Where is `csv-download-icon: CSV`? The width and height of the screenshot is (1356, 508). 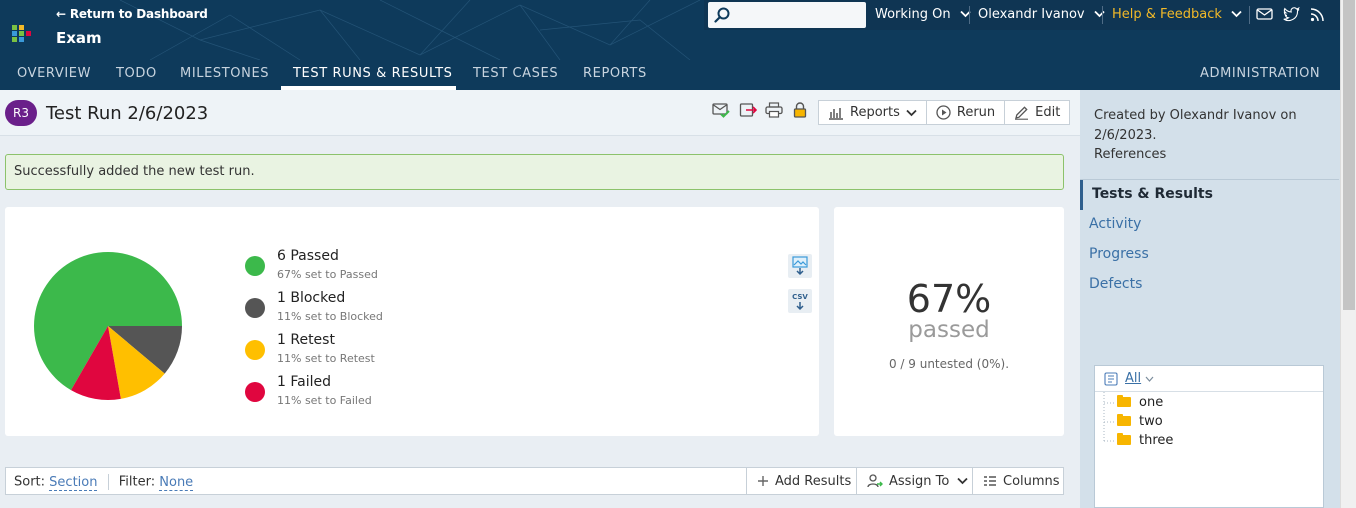
csv-download-icon: CSV is located at coordinates (800, 302).